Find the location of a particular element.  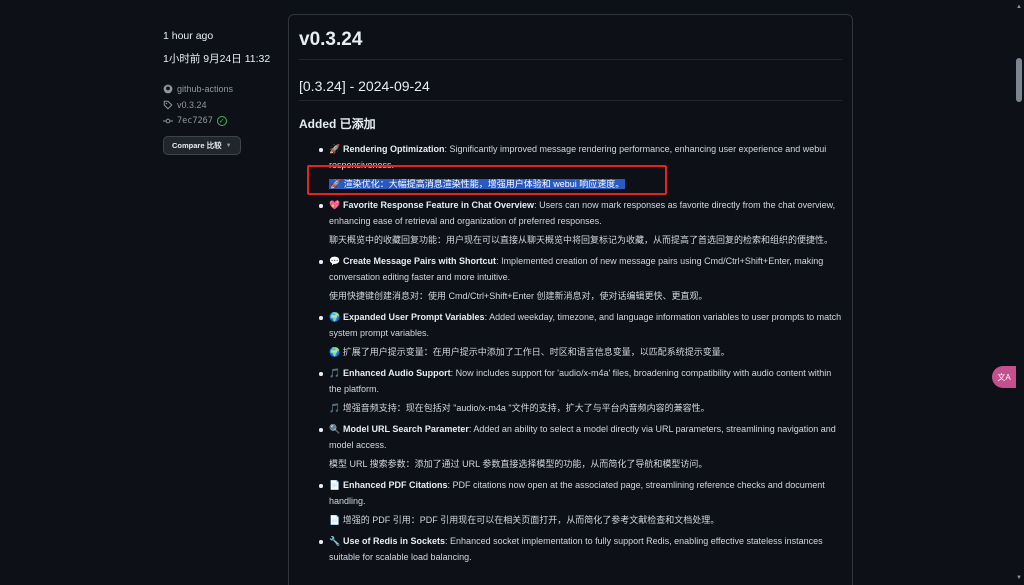

selected-translation-text: 🚀 渲染优化：大幅提高消息渲染性能，增强用户体验和 webui 响应速度。 is located at coordinates (477, 184).